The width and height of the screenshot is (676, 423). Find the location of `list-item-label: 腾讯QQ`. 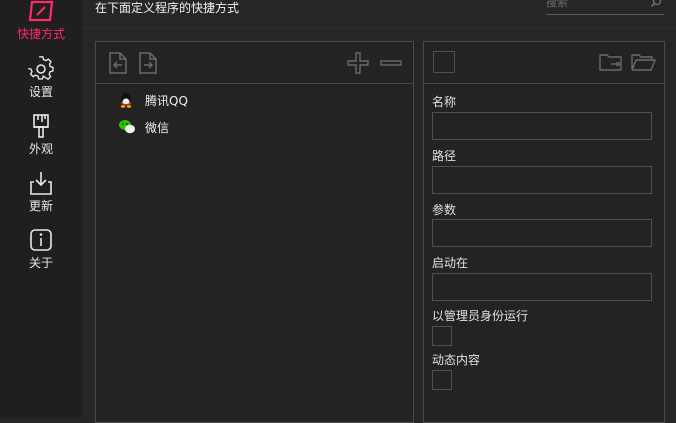

list-item-label: 腾讯QQ is located at coordinates (166, 101).